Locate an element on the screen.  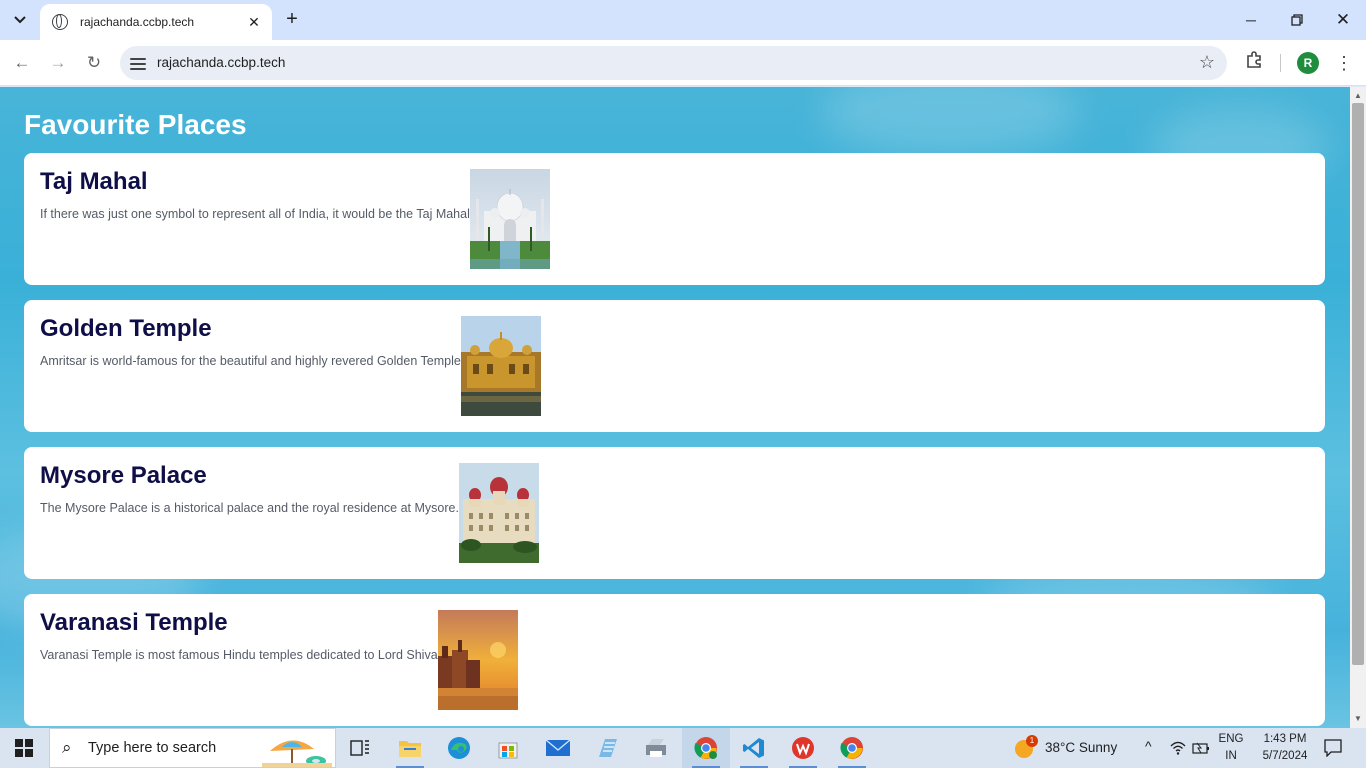
tab-strip: rajachanda.ccbp.tech ✕ + ─ ✕ is located at coordinates (683, 20).